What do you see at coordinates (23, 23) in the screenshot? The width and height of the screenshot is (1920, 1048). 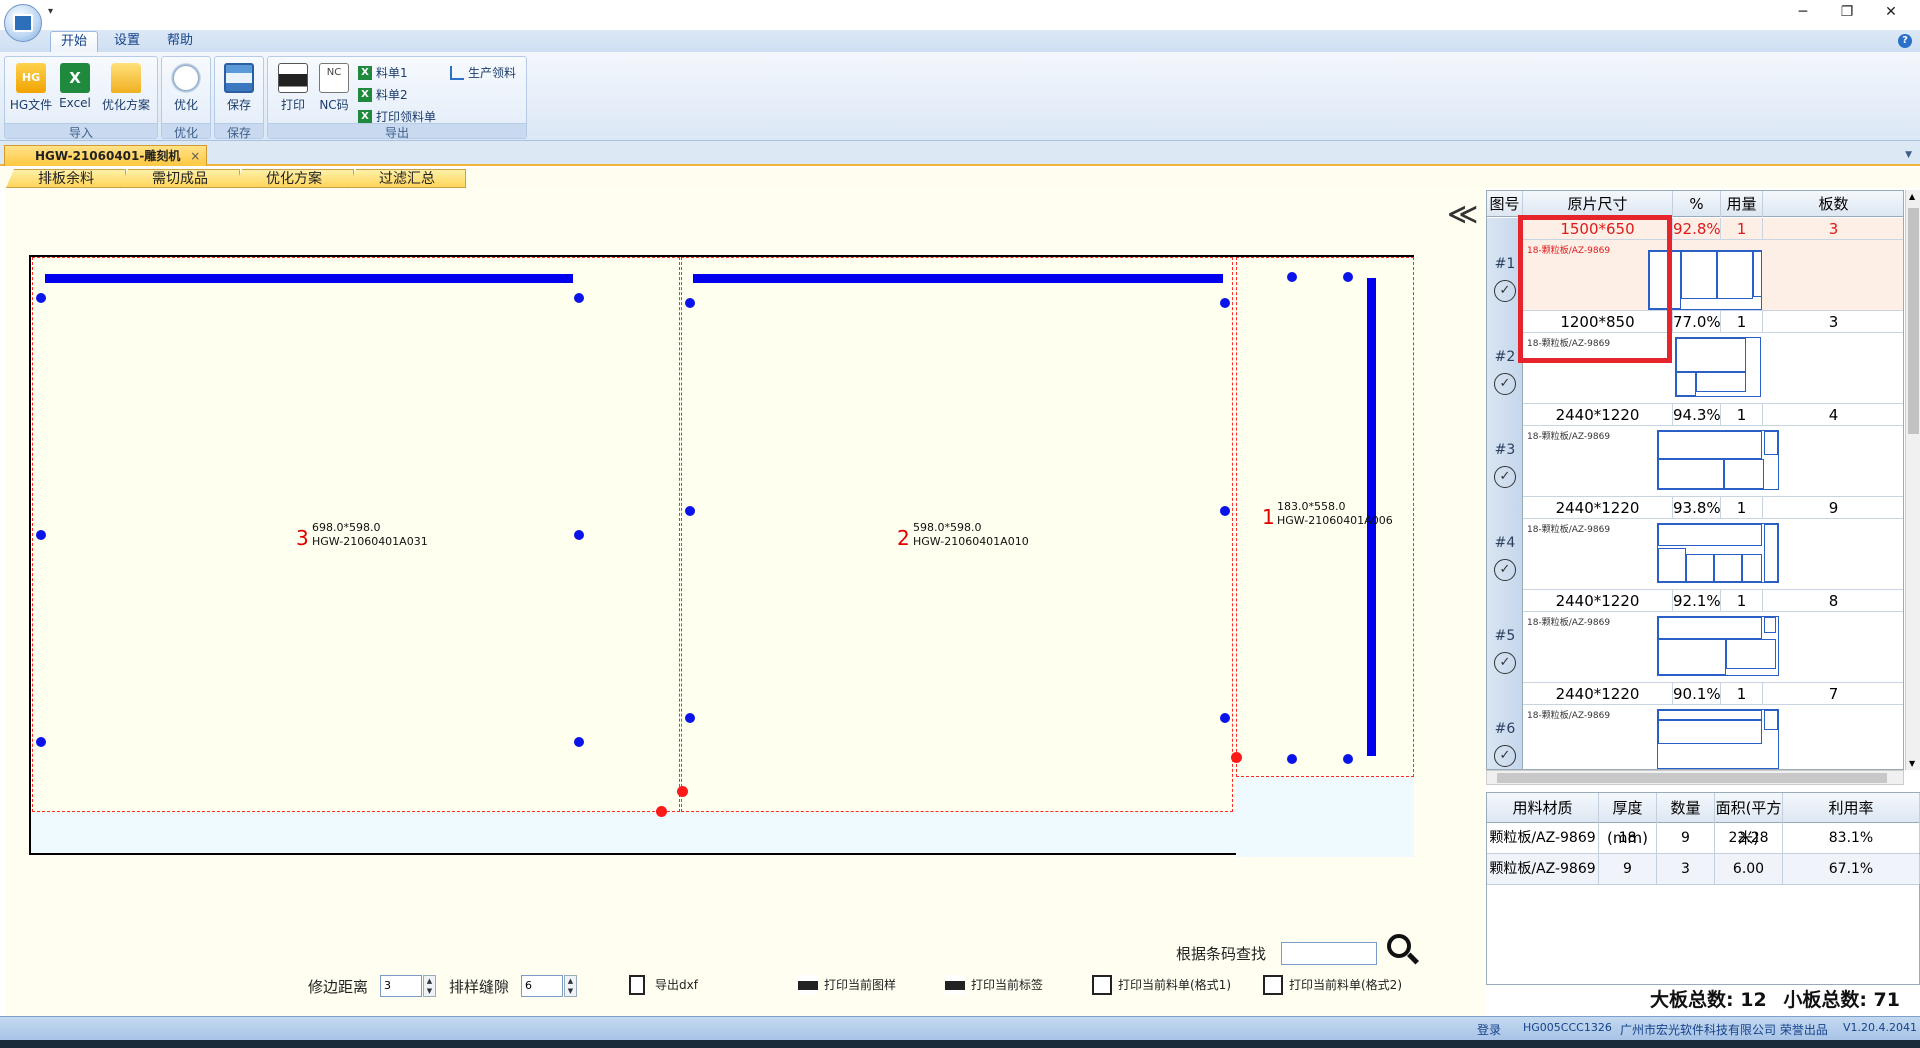 I see `app-menu-button` at bounding box center [23, 23].